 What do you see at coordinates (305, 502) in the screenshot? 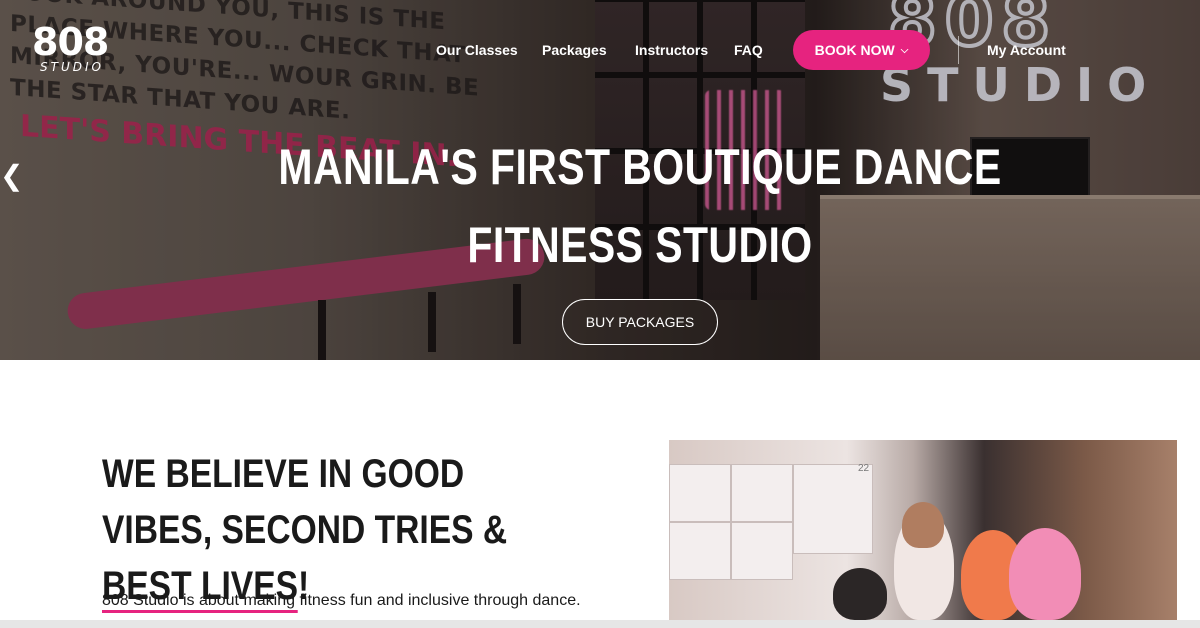
I see `values-heading-text: WE BELIEVE IN GOOD VIBES, SECOND TRIES &` at bounding box center [305, 502].